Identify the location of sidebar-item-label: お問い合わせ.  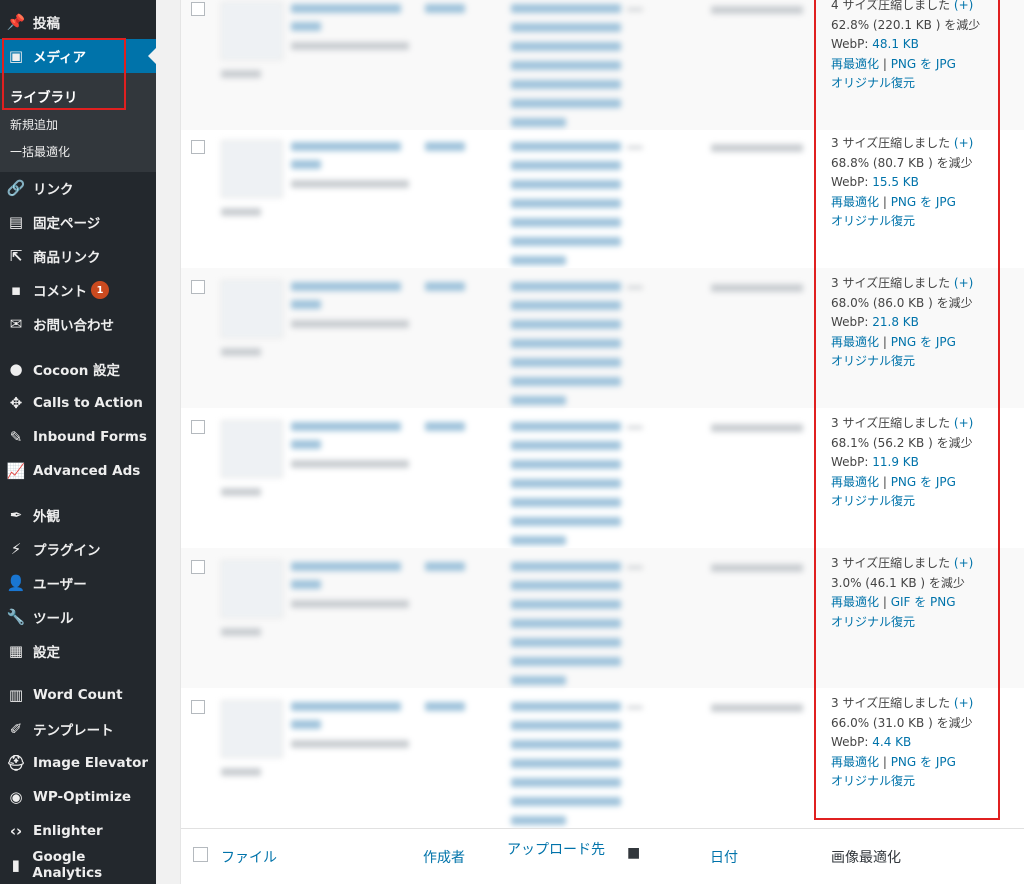
(73, 326).